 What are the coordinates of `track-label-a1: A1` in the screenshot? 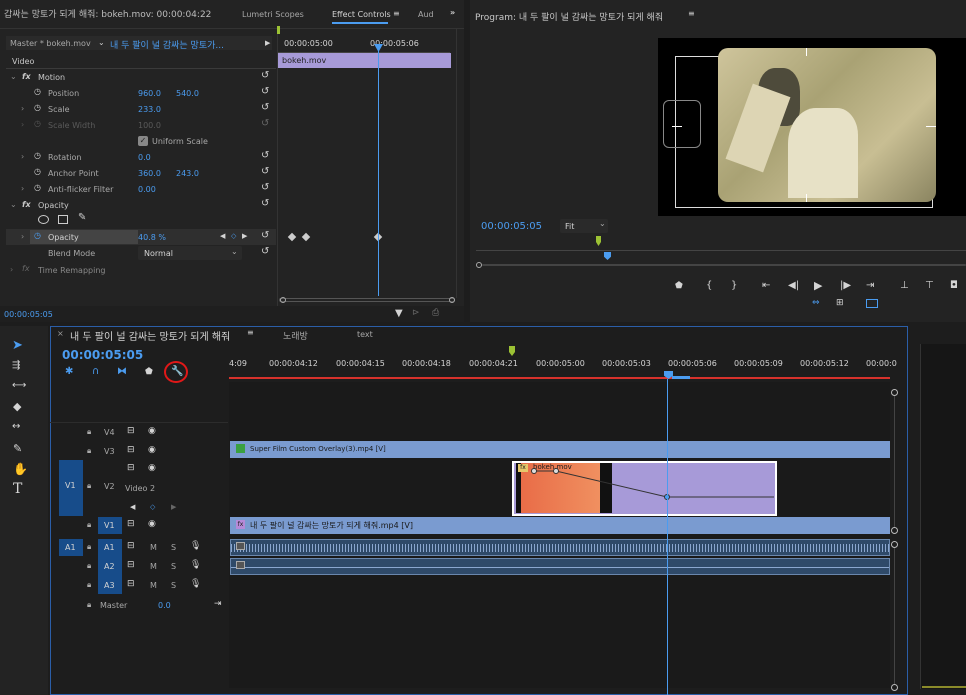 It's located at (109, 547).